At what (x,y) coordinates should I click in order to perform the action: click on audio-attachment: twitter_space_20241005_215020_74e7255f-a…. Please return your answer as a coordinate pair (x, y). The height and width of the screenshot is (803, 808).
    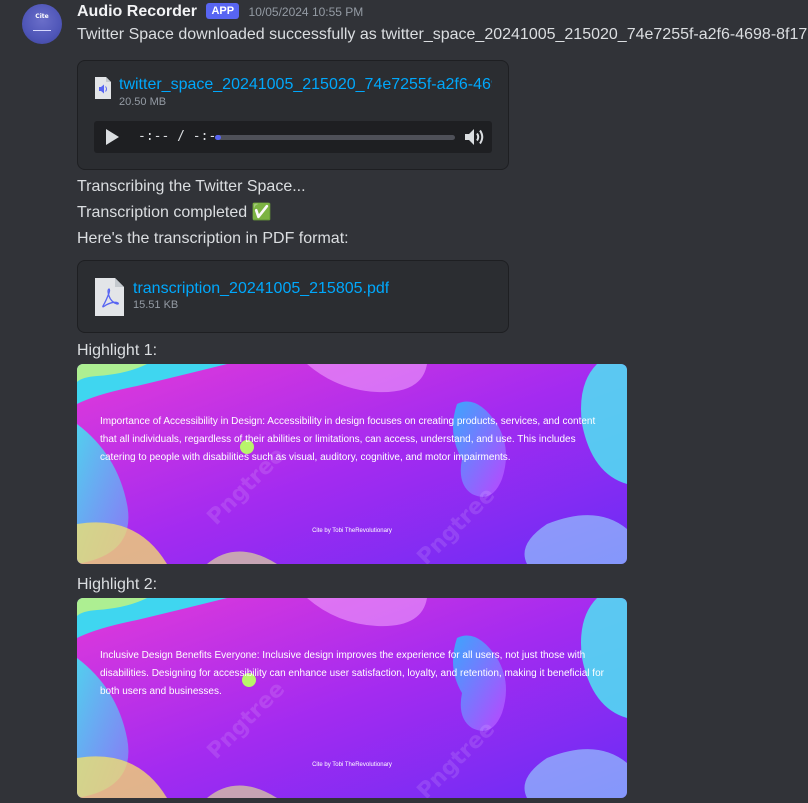
    Looking at the image, I should click on (293, 115).